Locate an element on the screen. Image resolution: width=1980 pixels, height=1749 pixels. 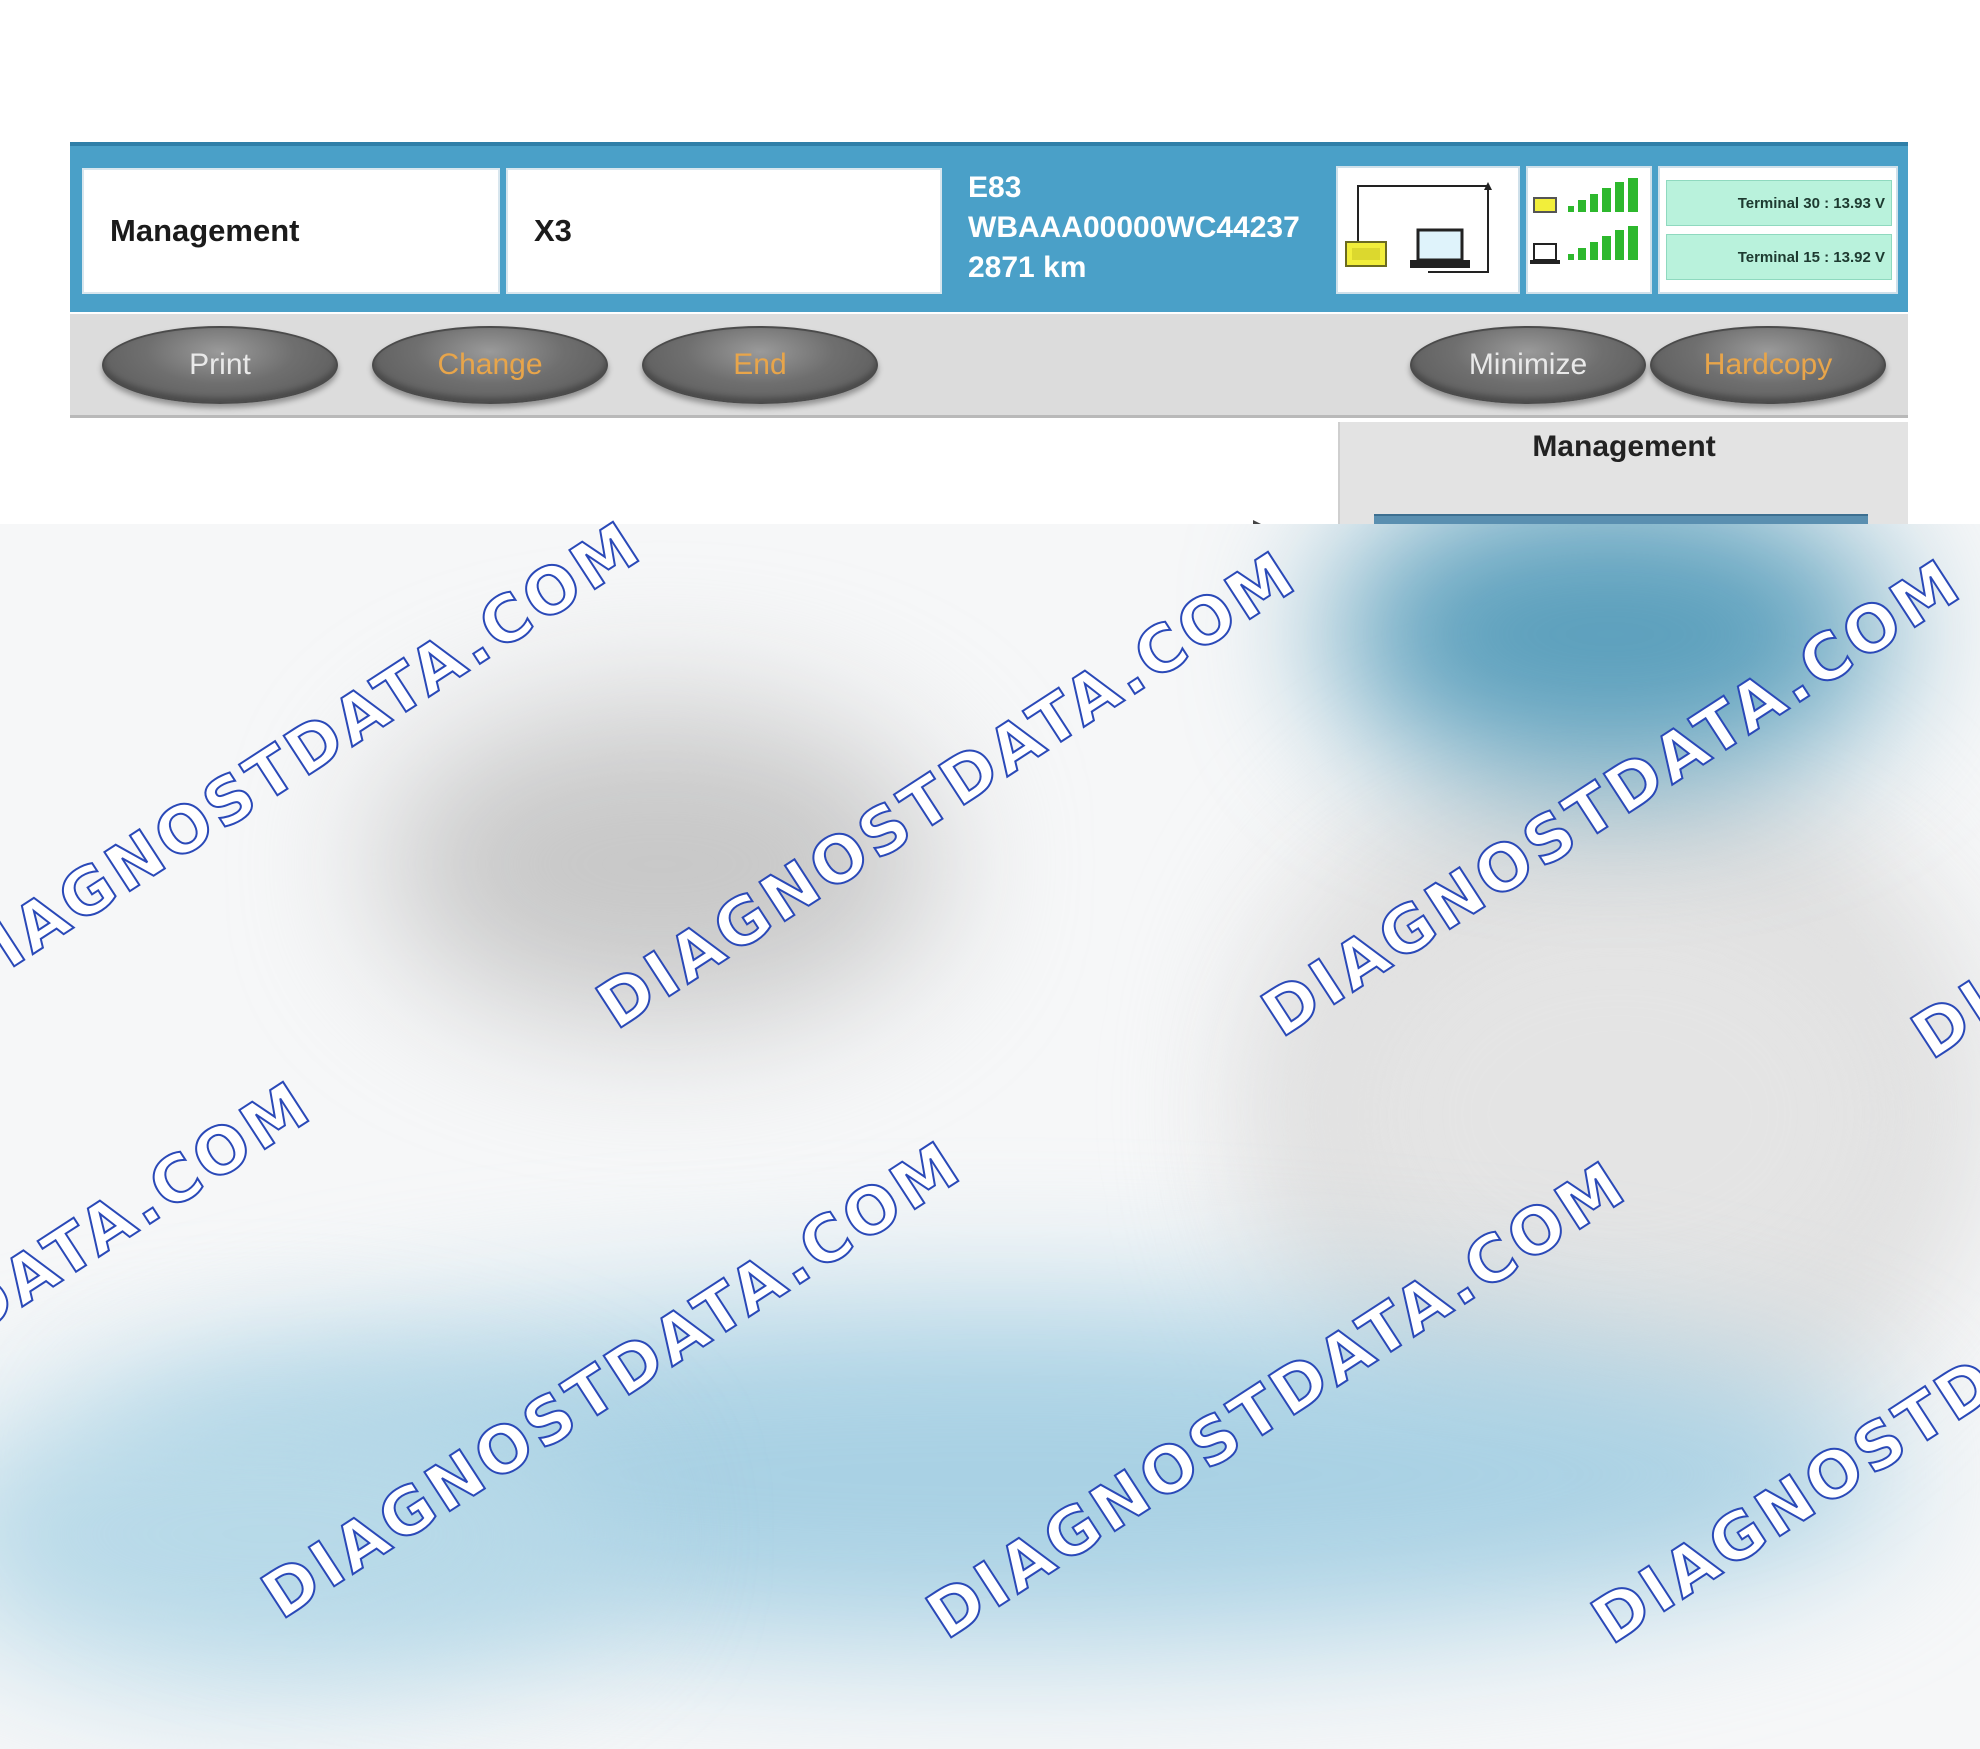
connection-diagram-icon is located at coordinates (1428, 230).